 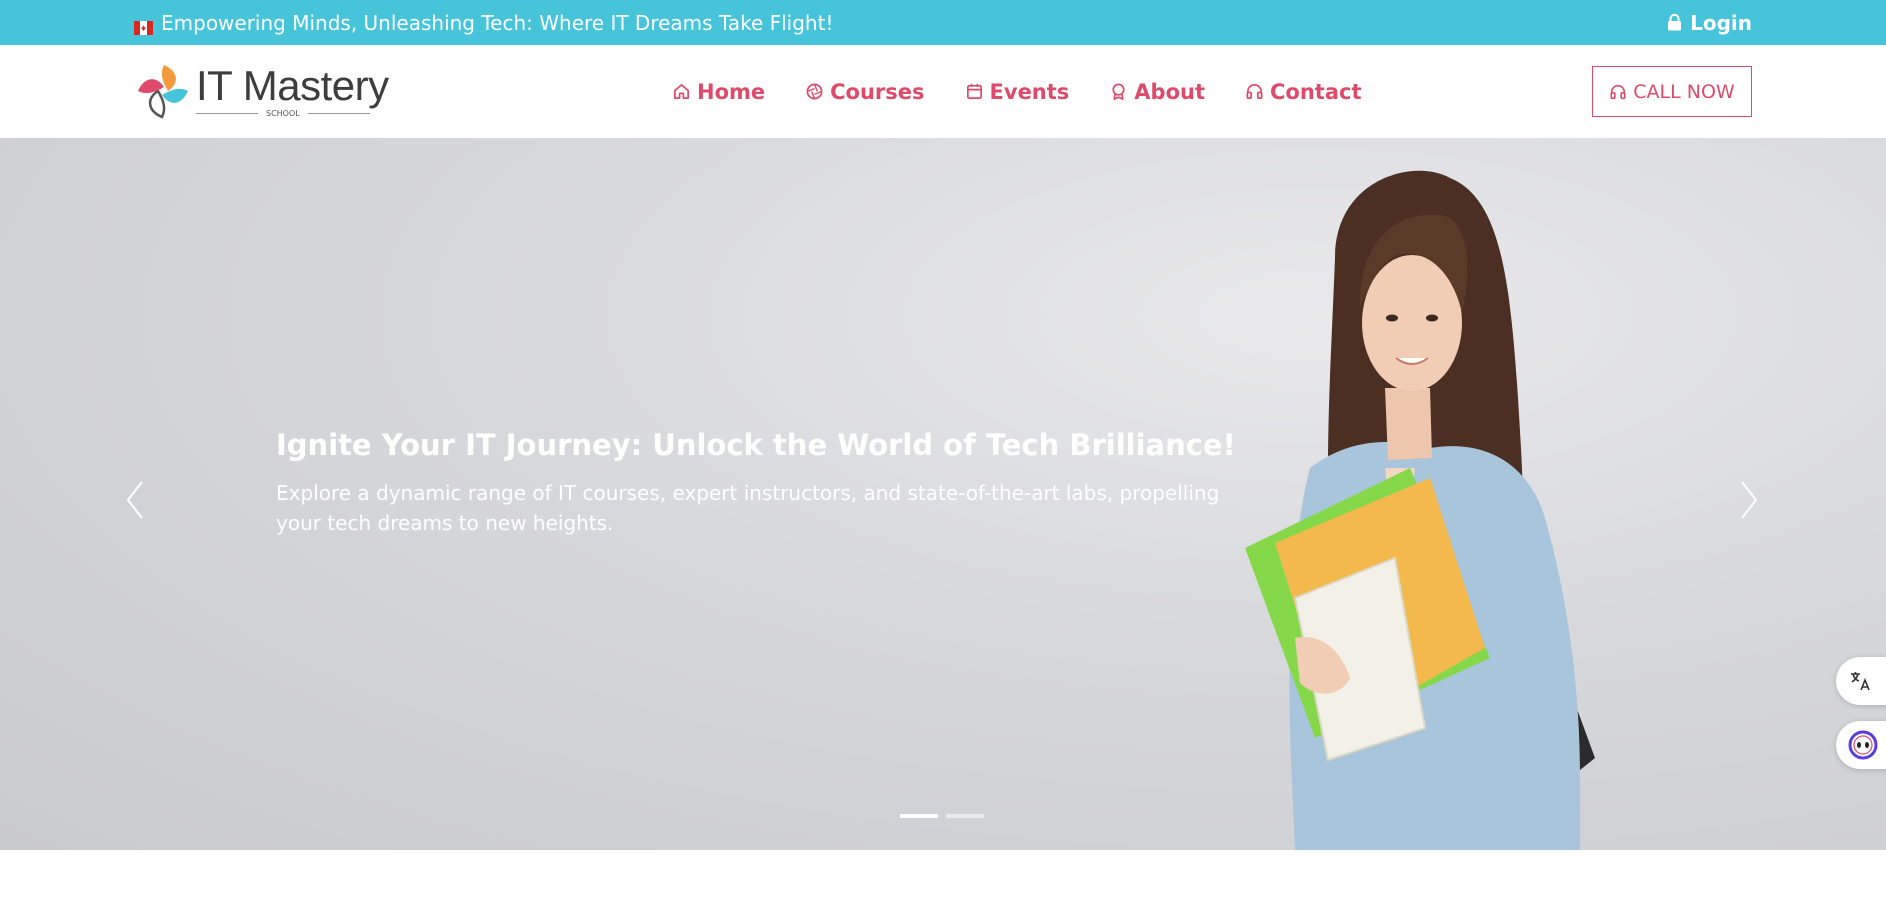 What do you see at coordinates (1721, 22) in the screenshot?
I see `login-label: Login` at bounding box center [1721, 22].